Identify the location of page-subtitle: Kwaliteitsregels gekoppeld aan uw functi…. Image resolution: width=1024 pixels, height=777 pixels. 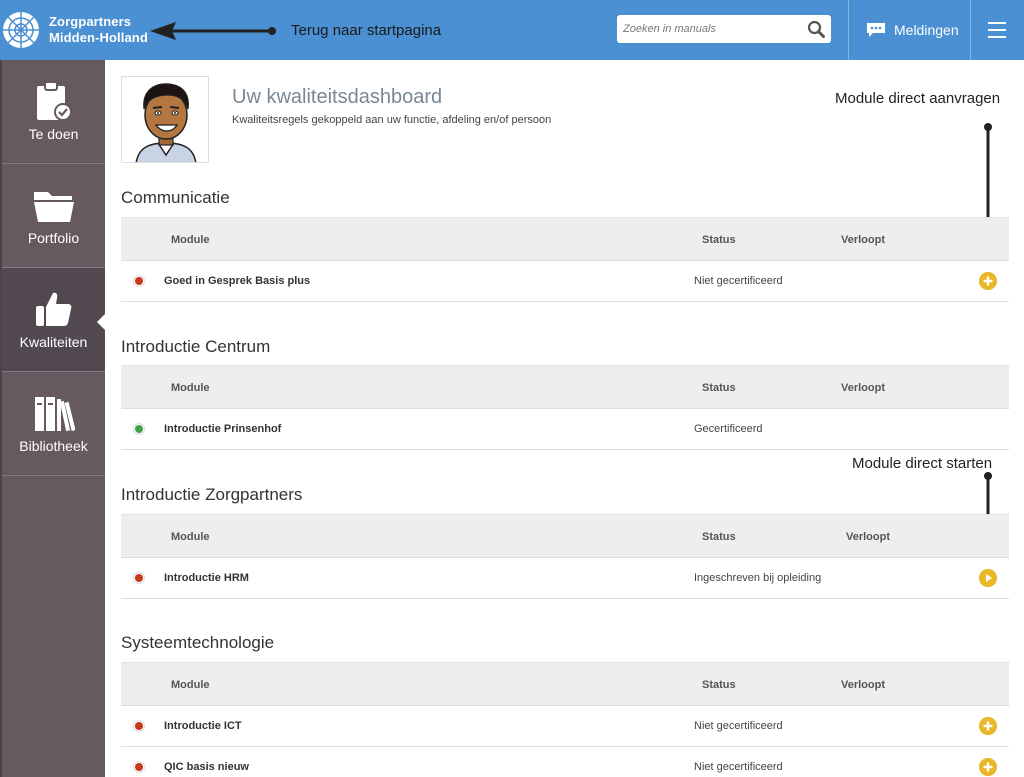
(392, 120).